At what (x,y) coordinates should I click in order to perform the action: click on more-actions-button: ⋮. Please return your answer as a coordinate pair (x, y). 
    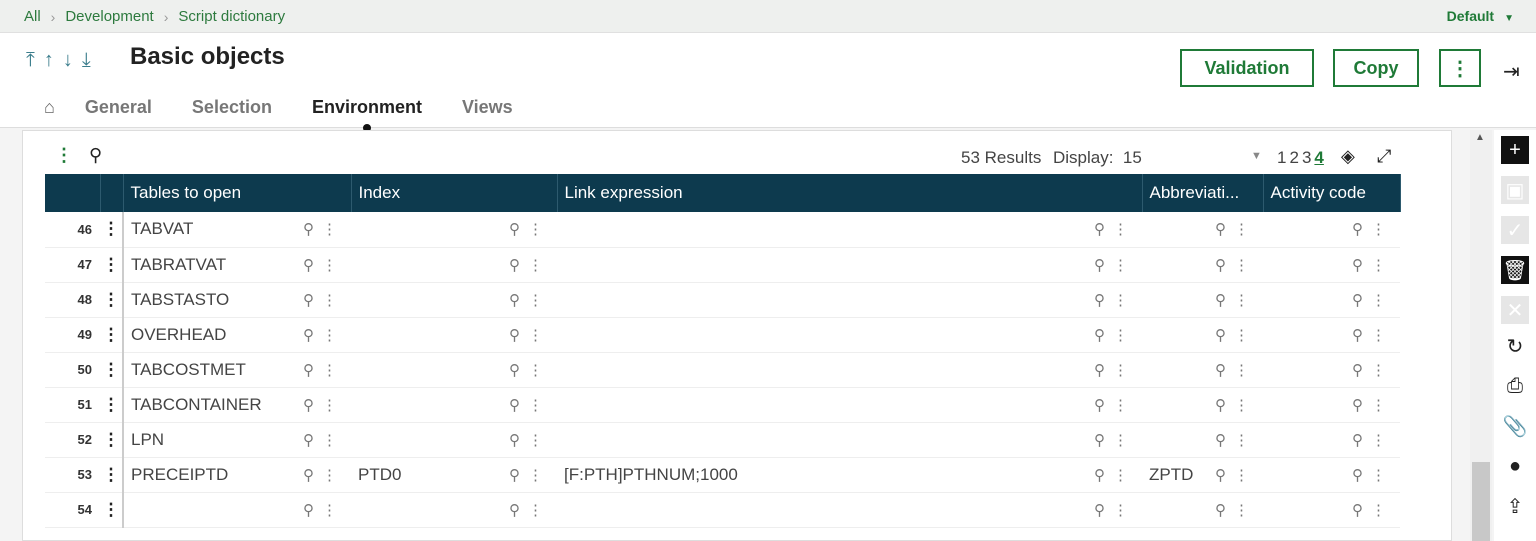
    Looking at the image, I should click on (1460, 68).